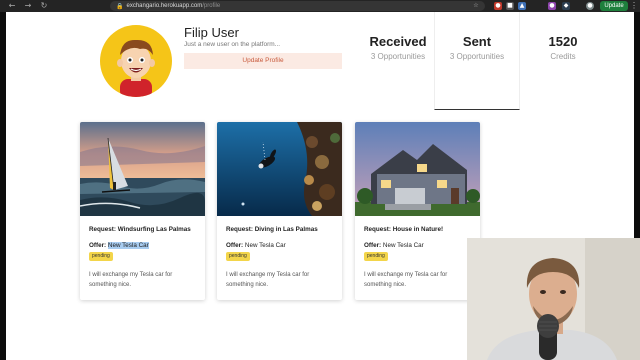  What do you see at coordinates (477, 56) in the screenshot?
I see `stat-sent-count: 3 Opportunities` at bounding box center [477, 56].